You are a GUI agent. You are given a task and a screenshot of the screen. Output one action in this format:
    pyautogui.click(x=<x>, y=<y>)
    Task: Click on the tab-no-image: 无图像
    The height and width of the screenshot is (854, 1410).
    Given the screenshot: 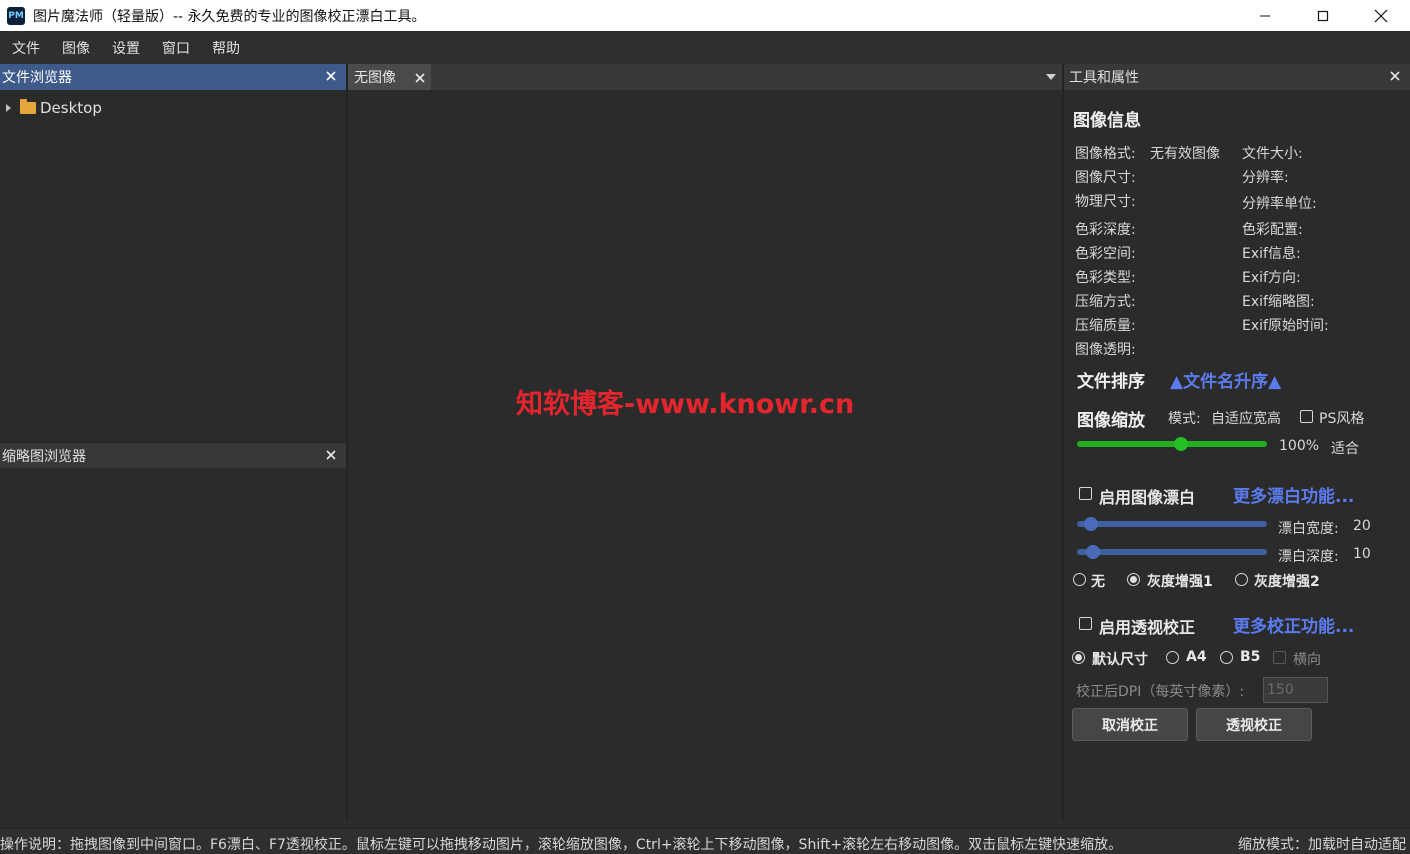 What is the action you would take?
    pyautogui.click(x=389, y=77)
    